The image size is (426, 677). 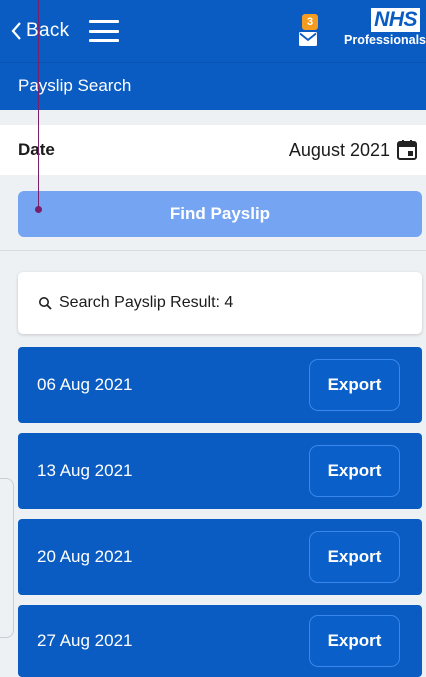 What do you see at coordinates (45, 303) in the screenshot?
I see `search-icon` at bounding box center [45, 303].